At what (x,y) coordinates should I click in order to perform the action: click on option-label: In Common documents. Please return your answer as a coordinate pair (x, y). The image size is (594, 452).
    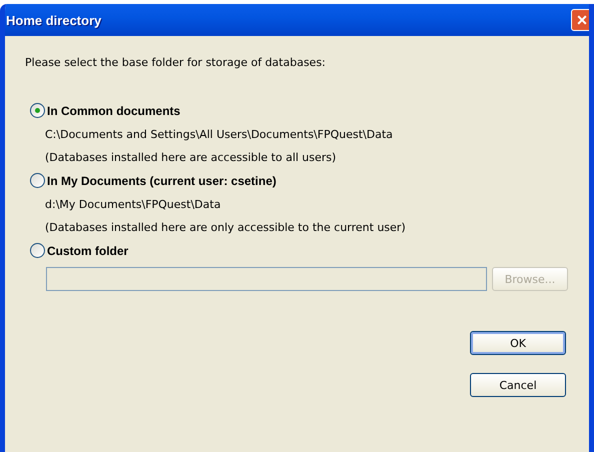
    Looking at the image, I should click on (113, 111).